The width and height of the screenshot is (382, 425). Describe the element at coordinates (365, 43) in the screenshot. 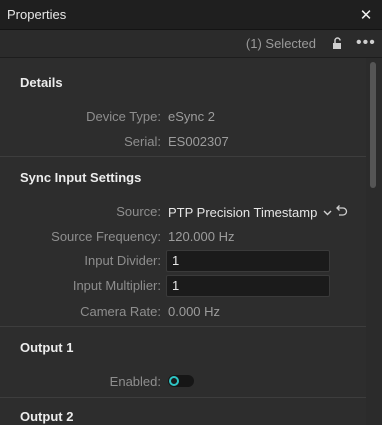

I see `more-options-icon: •••` at that location.